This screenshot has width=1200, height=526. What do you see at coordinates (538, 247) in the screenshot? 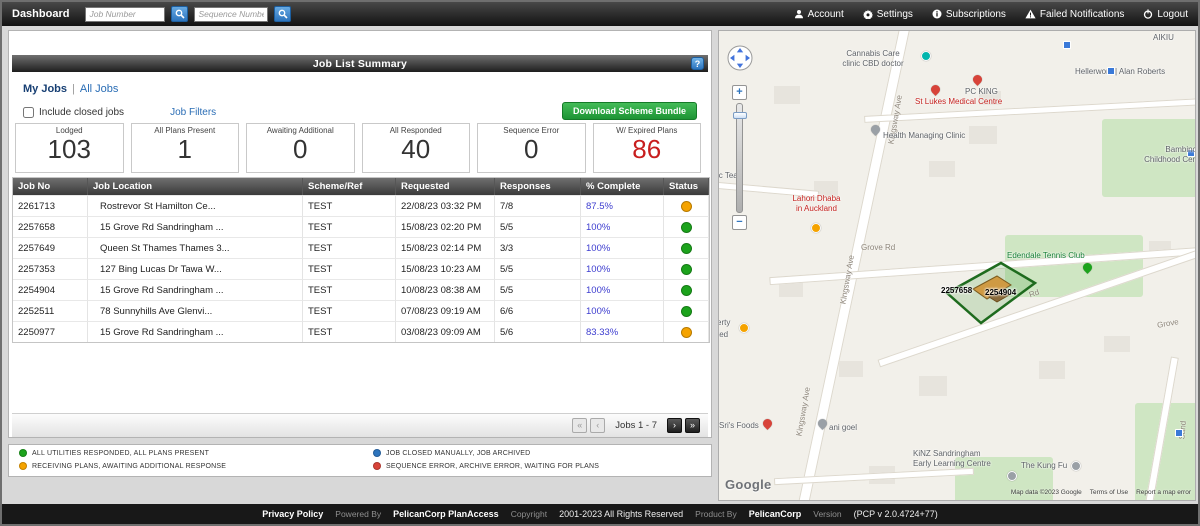
I see `cell-responses: 3/3` at bounding box center [538, 247].